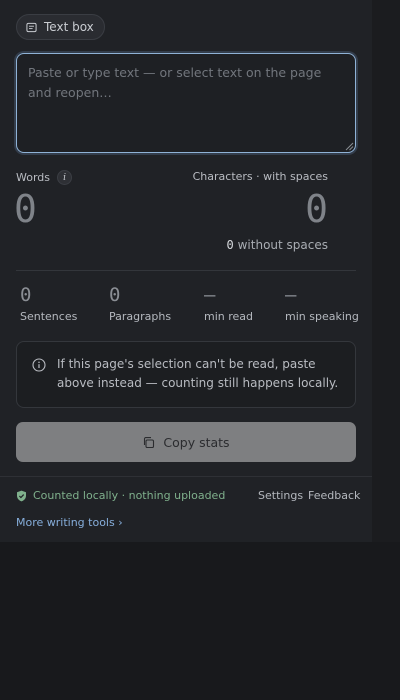 The width and height of the screenshot is (400, 700). I want to click on feedback-link: Feedback, so click(334, 495).